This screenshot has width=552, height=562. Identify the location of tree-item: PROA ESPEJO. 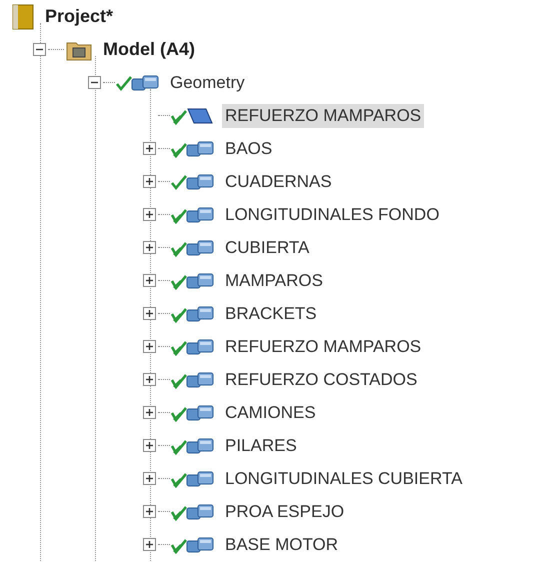
(285, 512).